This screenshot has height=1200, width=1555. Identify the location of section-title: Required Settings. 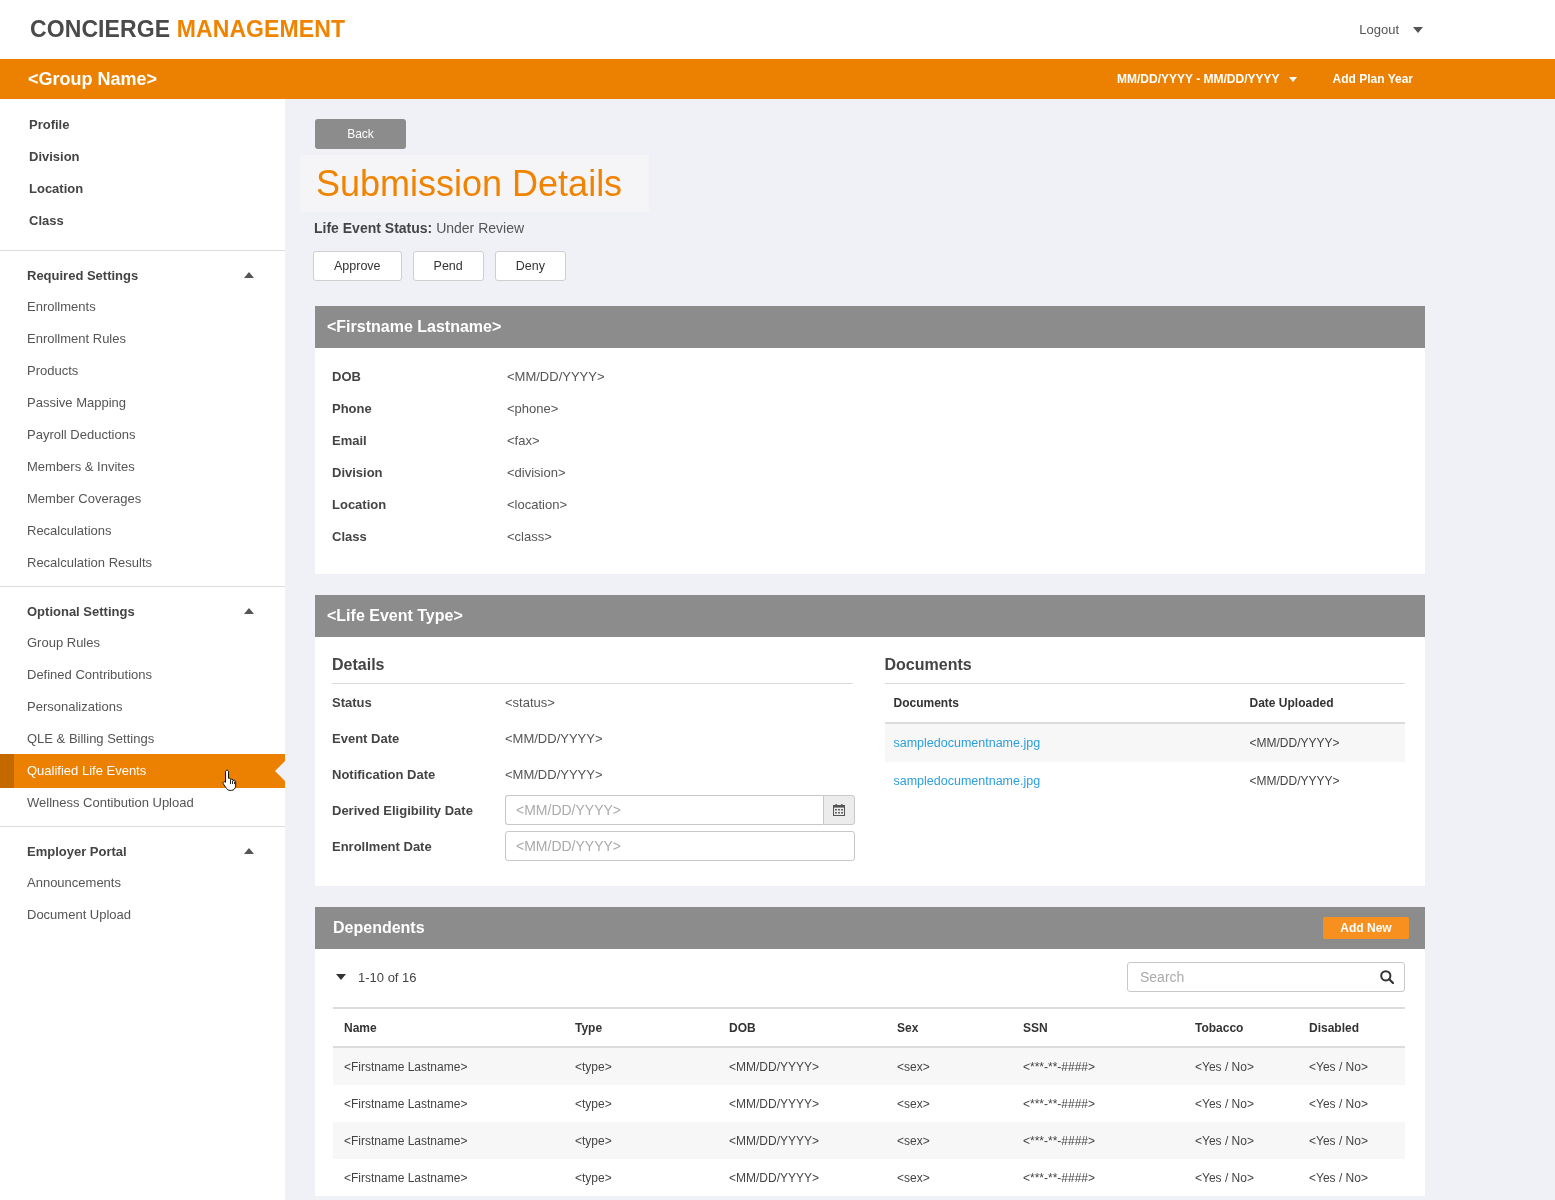
(83, 275).